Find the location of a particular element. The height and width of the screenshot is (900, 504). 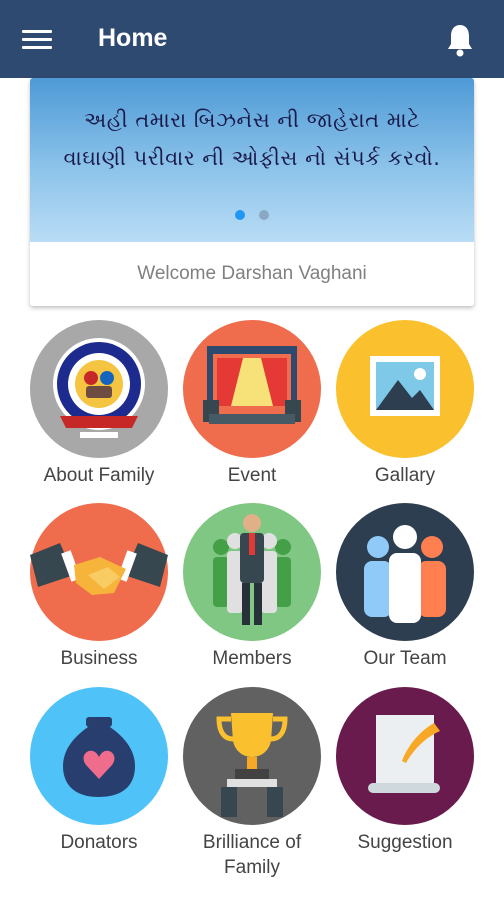

trophy-icon is located at coordinates (252, 756).